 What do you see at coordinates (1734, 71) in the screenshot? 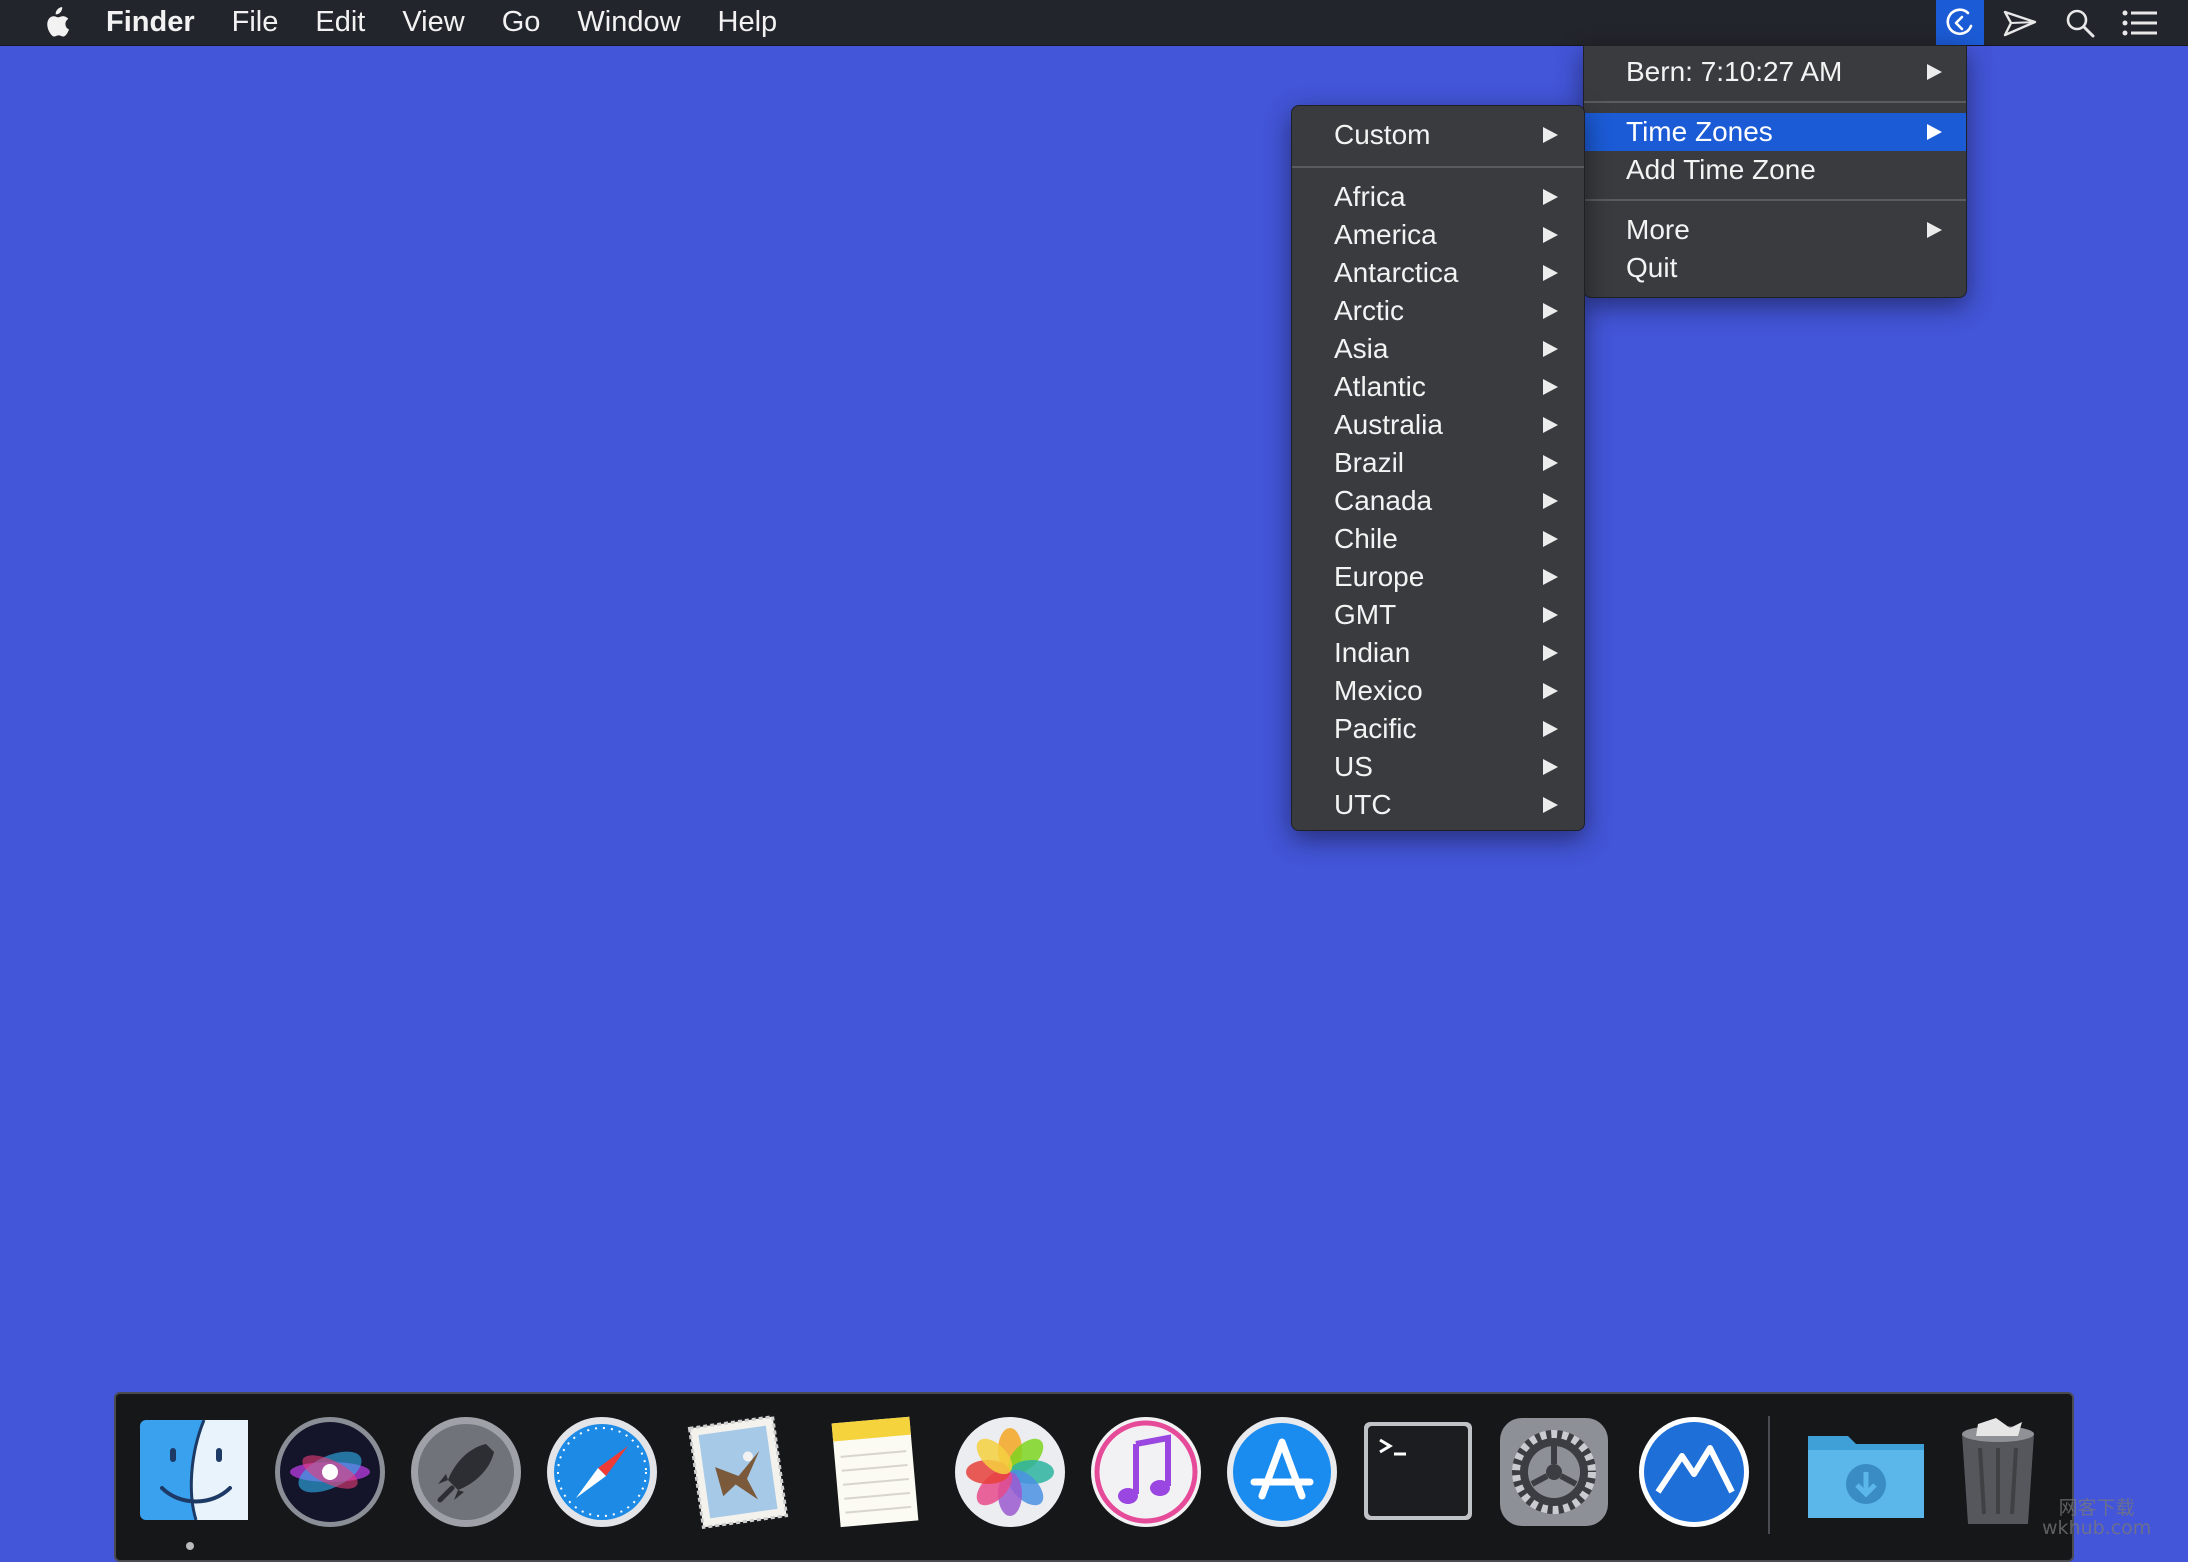
I see `bern-time-label: Bern: 7:10:27 AM` at bounding box center [1734, 71].